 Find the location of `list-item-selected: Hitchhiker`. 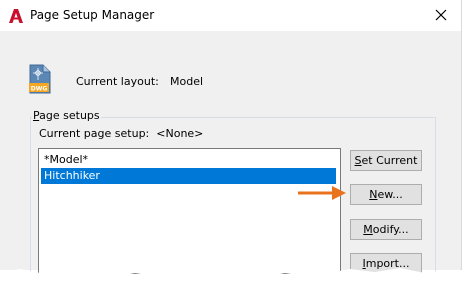

list-item-selected: Hitchhiker is located at coordinates (188, 176).